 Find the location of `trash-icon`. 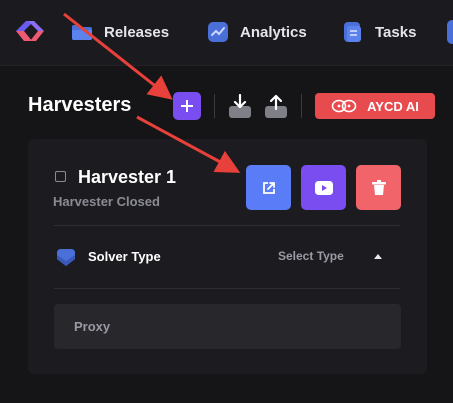

trash-icon is located at coordinates (378, 187).